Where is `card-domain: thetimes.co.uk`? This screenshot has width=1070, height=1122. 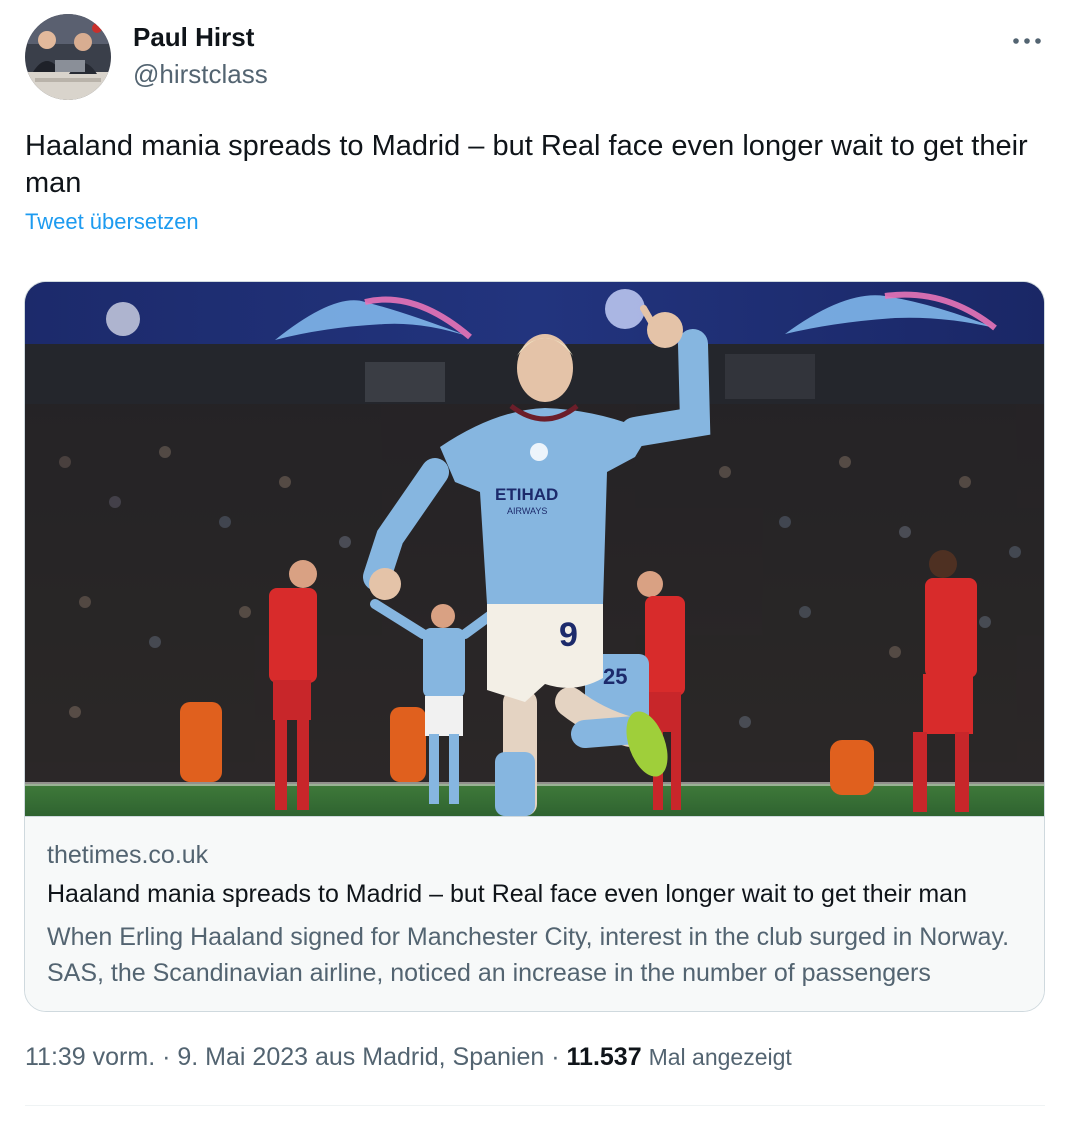 card-domain: thetimes.co.uk is located at coordinates (128, 855).